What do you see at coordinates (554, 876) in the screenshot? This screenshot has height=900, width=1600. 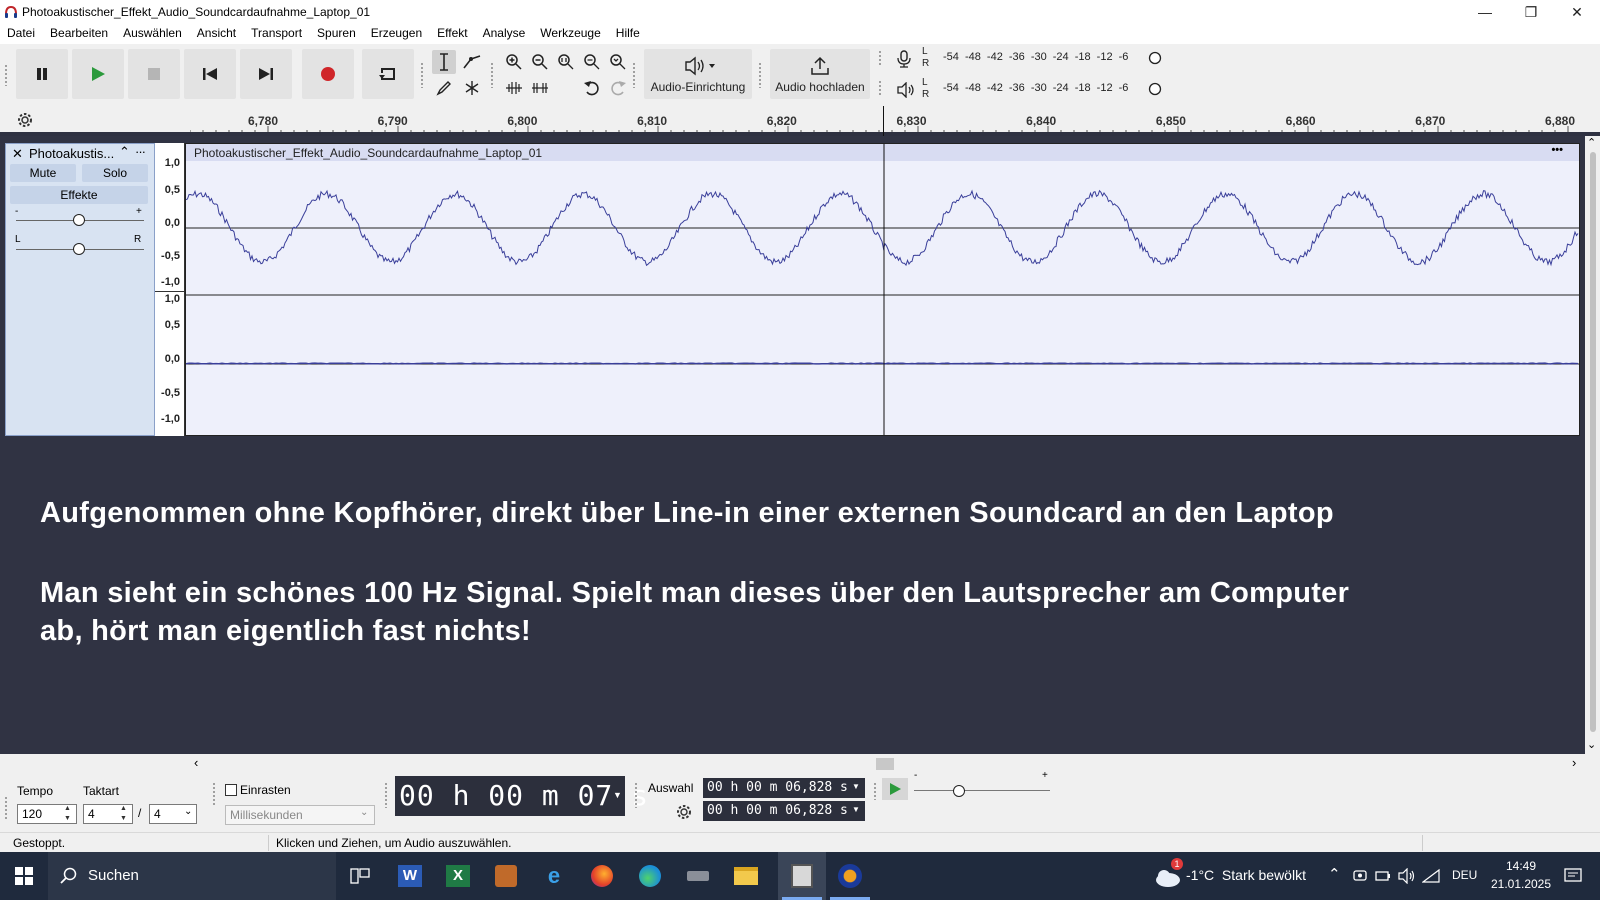 I see `ie-taskbar-icon: e` at bounding box center [554, 876].